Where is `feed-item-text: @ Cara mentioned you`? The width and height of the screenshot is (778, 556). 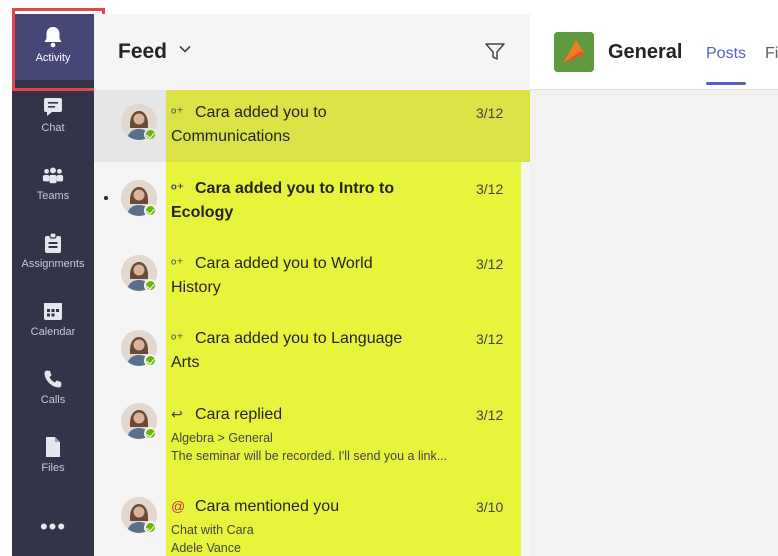 feed-item-text: @ Cara mentioned you is located at coordinates (321, 506).